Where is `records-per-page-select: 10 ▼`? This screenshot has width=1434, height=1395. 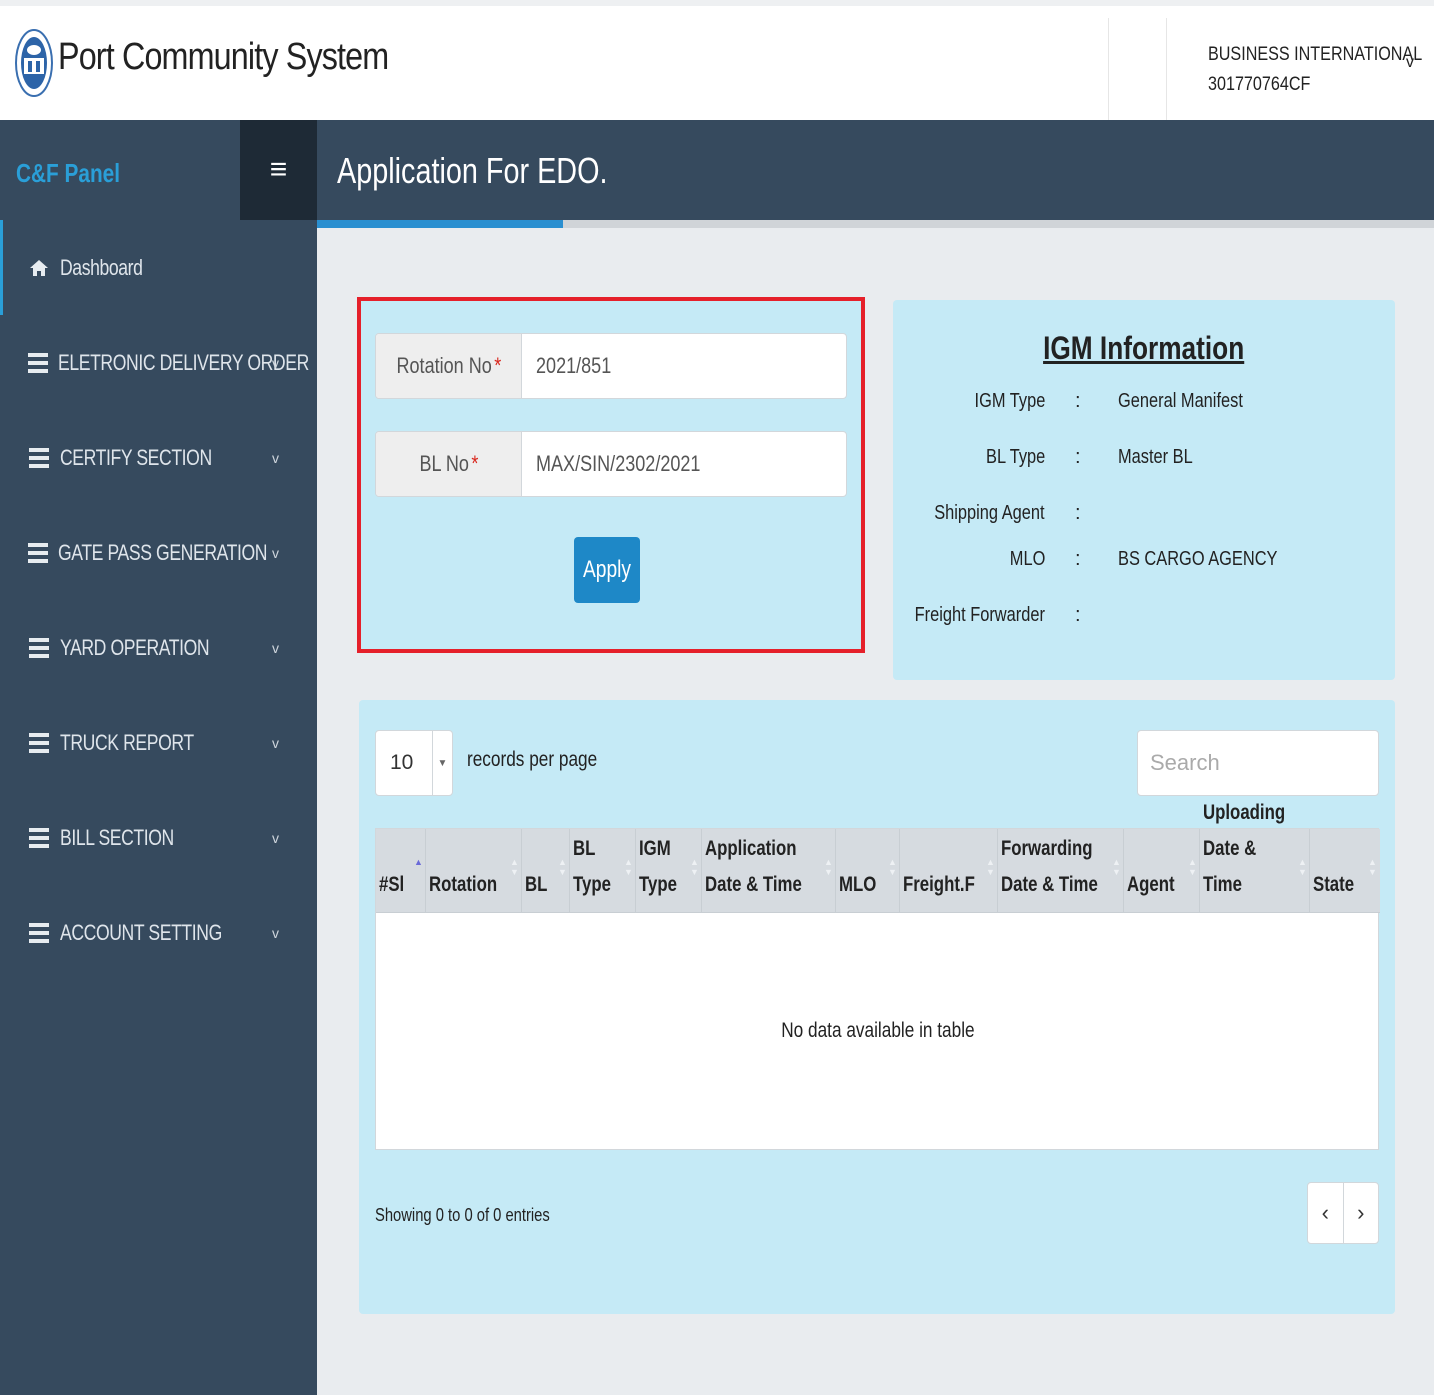 records-per-page-select: 10 ▼ is located at coordinates (414, 763).